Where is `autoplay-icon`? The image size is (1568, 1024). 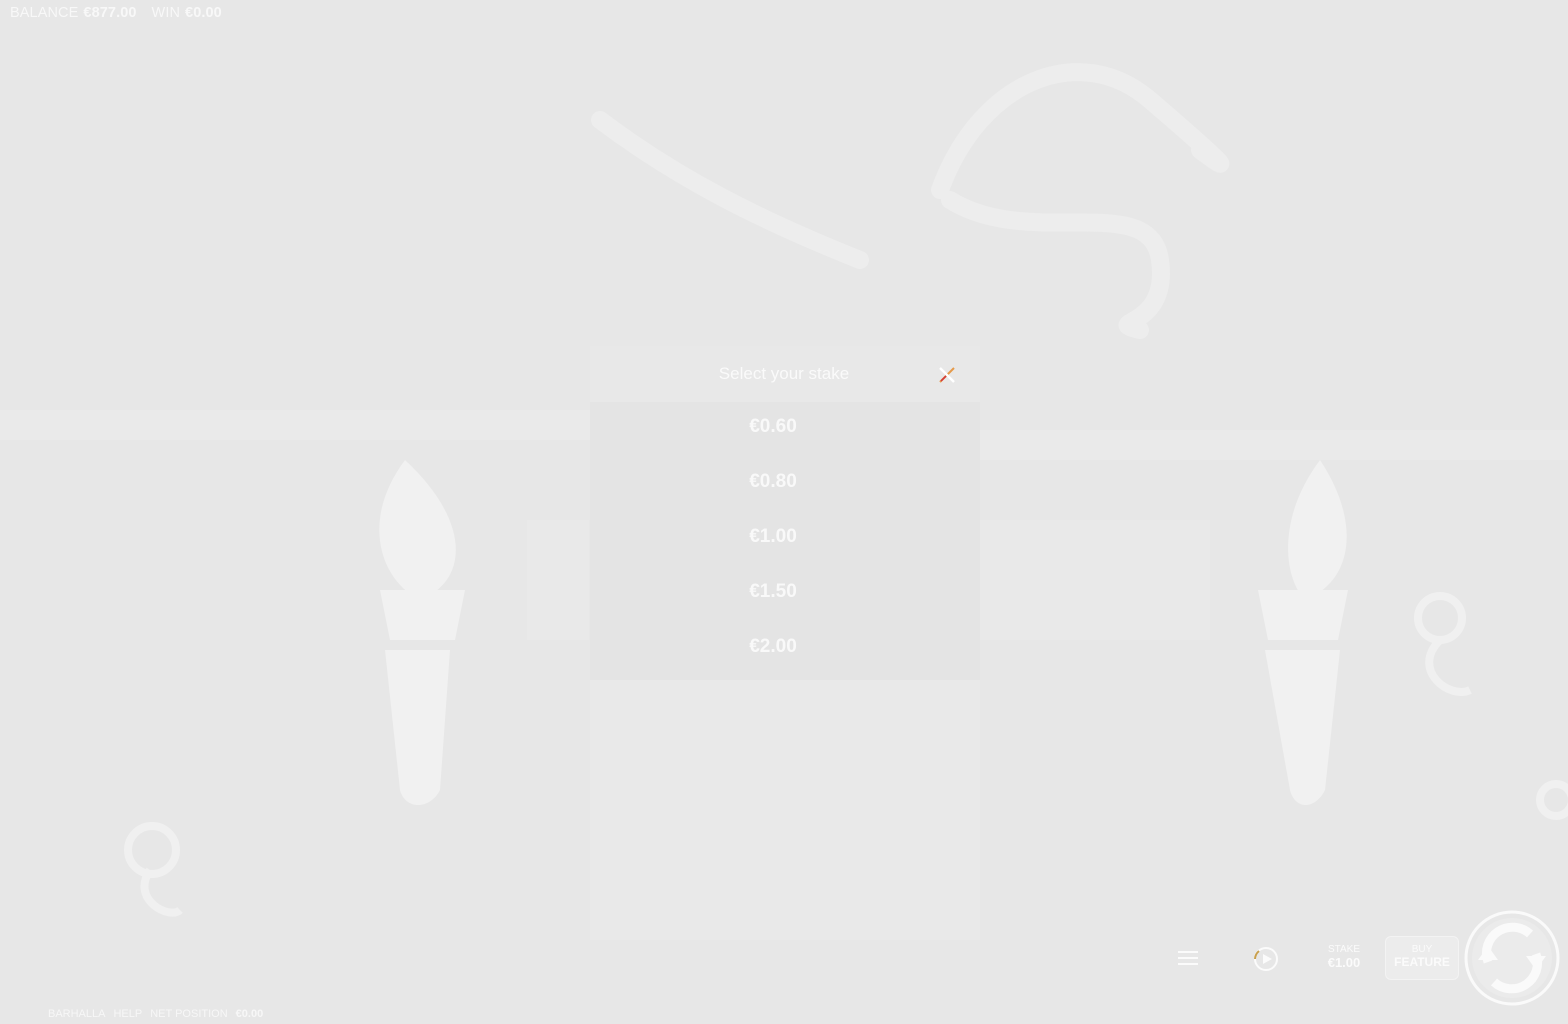 autoplay-icon is located at coordinates (1266, 959).